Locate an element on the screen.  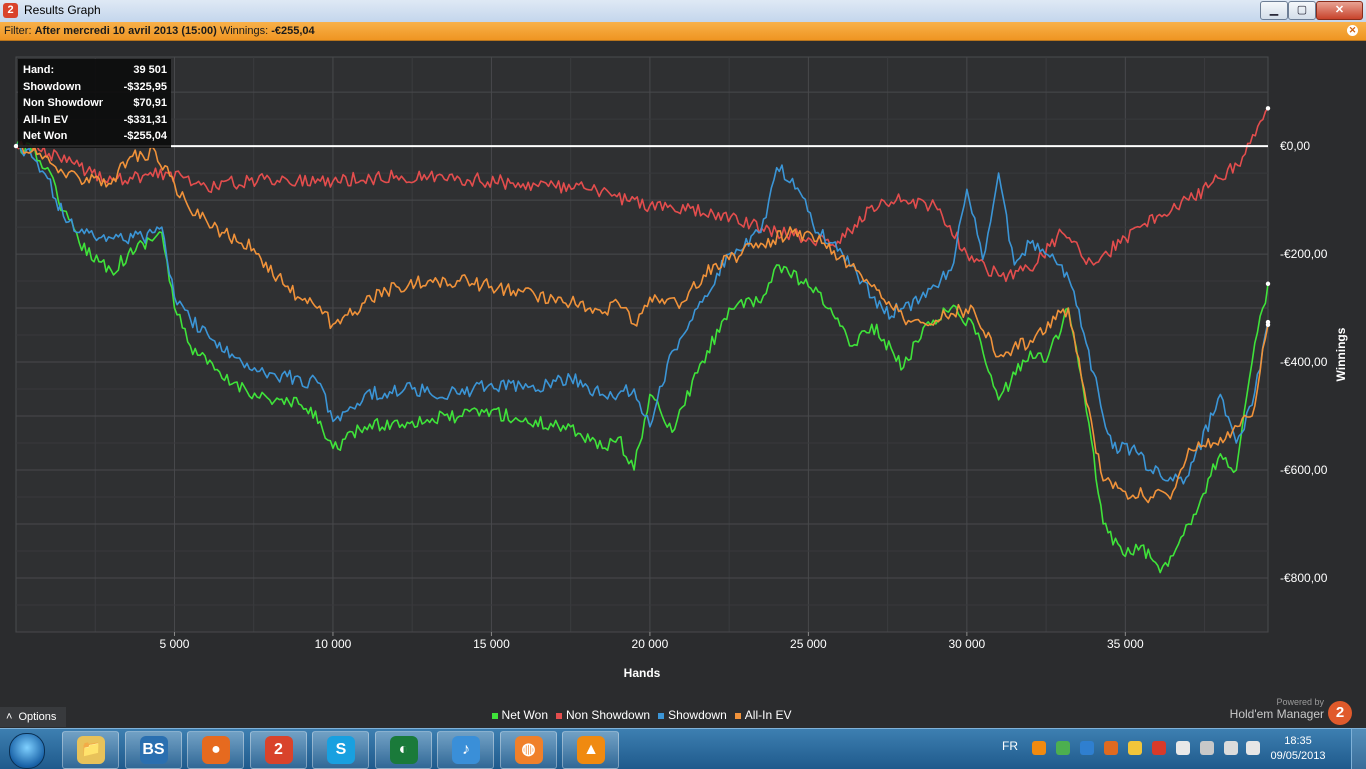
stat-key: Showdown is located at coordinates (52, 86).